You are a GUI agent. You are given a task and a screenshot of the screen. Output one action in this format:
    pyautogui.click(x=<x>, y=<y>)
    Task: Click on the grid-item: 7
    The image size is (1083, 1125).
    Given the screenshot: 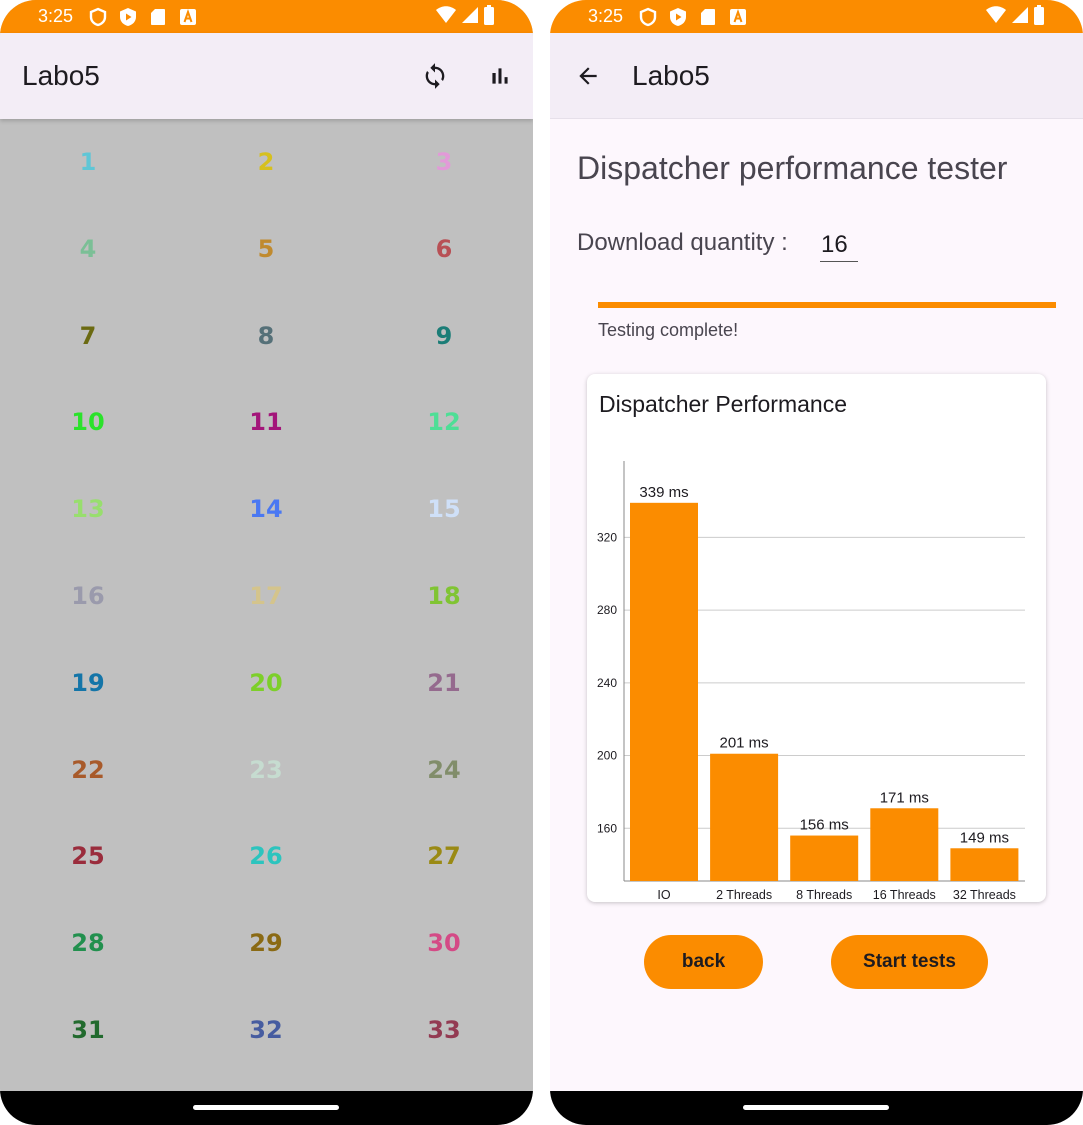 What is the action you would take?
    pyautogui.click(x=88, y=336)
    